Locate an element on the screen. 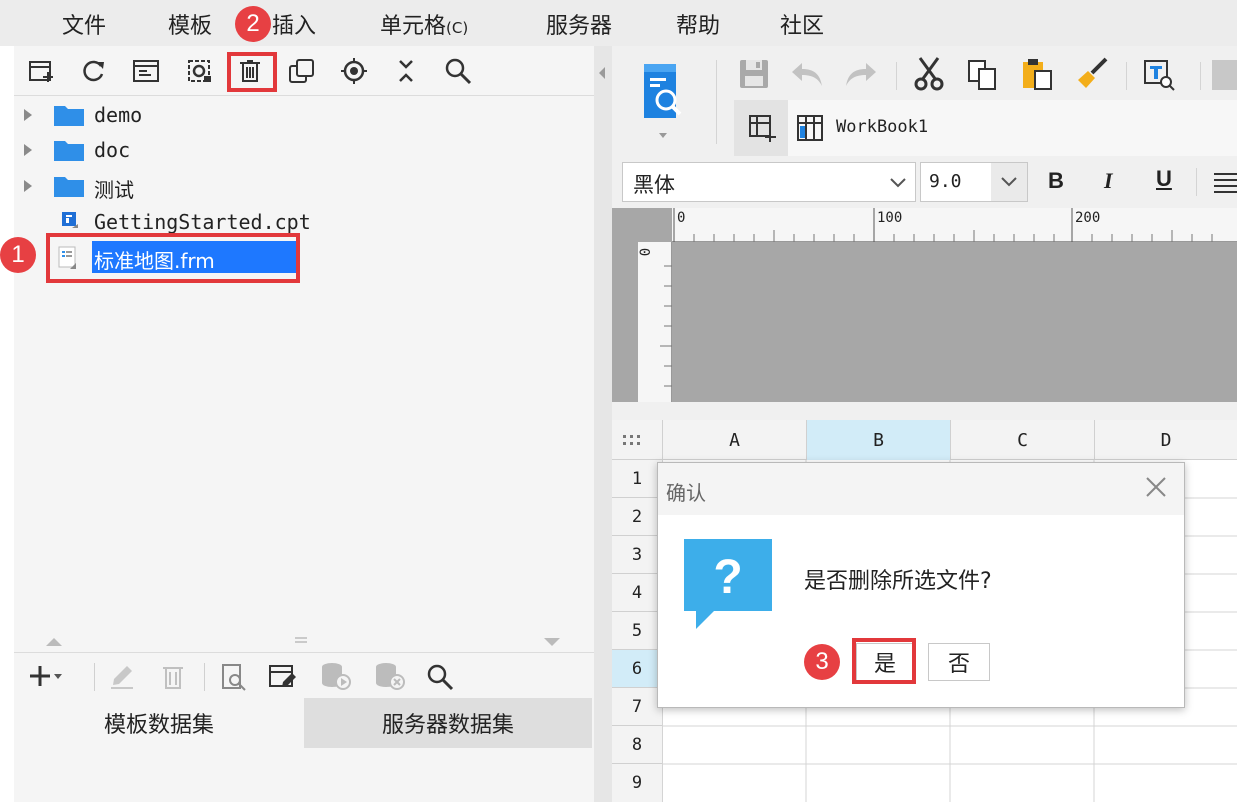  new-folder-icon is located at coordinates (42, 71).